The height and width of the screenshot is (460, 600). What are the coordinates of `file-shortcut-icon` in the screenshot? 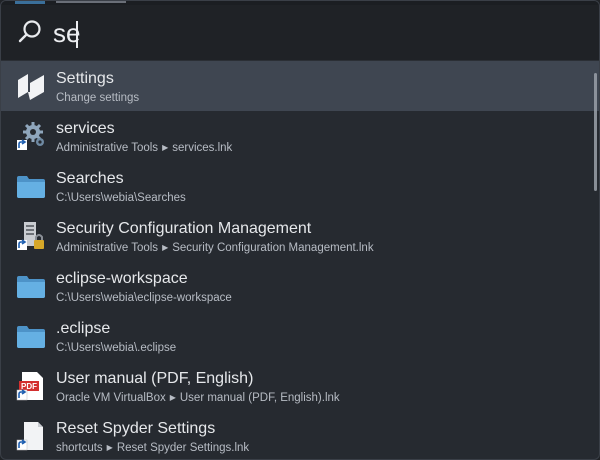 It's located at (31, 436).